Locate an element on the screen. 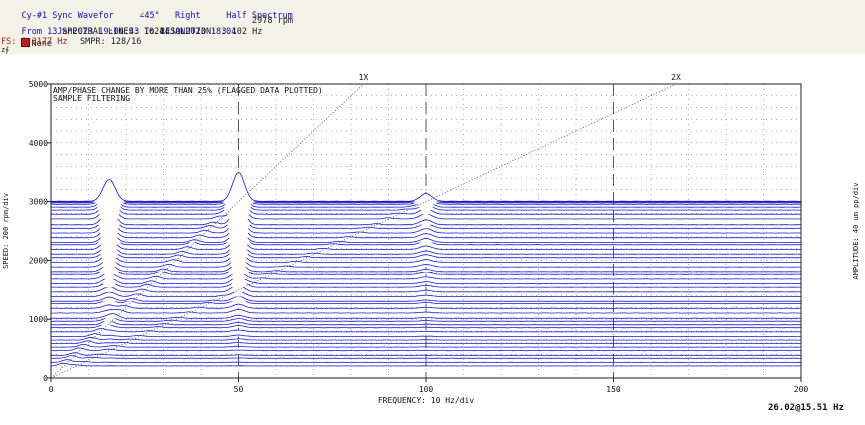 This screenshot has height=425, width=865. cursor-readout: 26.02@15.51 Hz is located at coordinates (806, 408).